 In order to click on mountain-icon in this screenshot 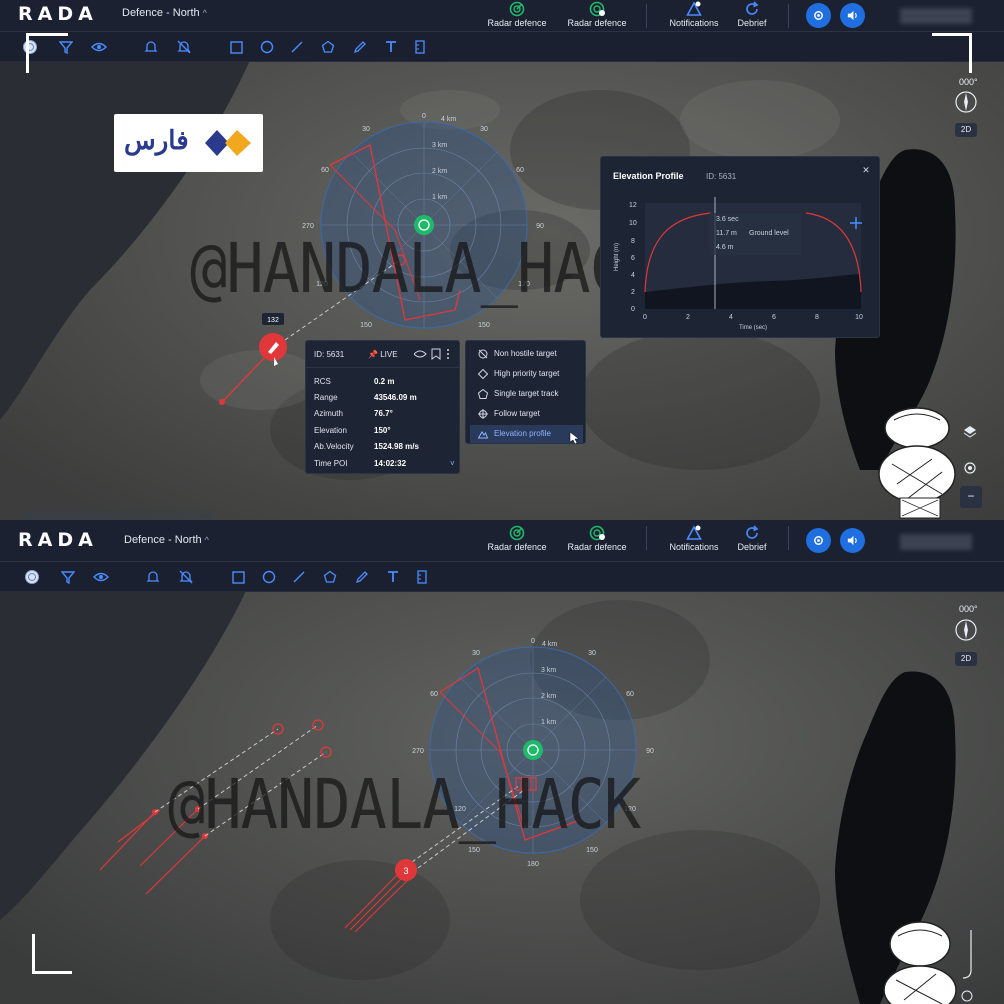, I will do `click(483, 435)`.